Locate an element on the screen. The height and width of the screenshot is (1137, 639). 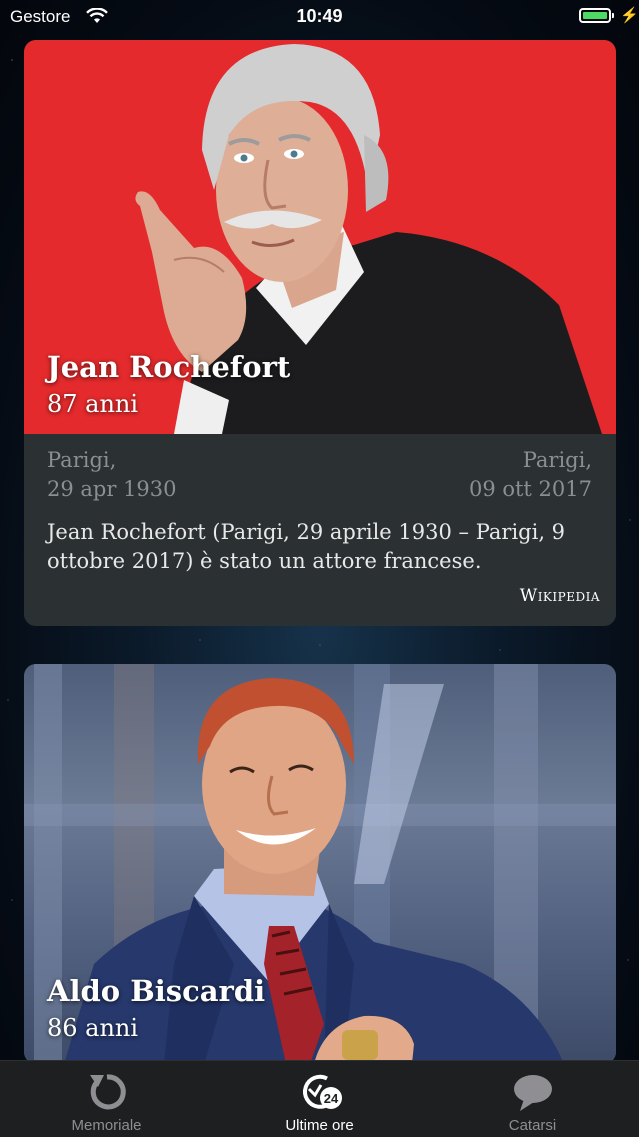
svg-text: 24 is located at coordinates (331, 1098).